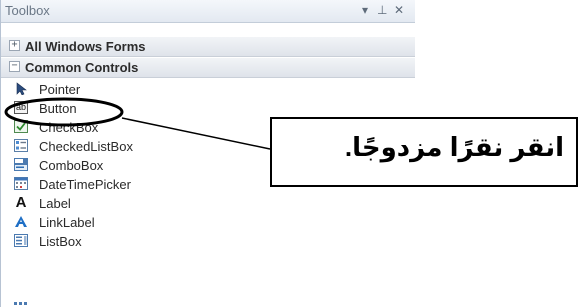 The width and height of the screenshot is (583, 307). I want to click on highlight-ellipse, so click(64, 112).